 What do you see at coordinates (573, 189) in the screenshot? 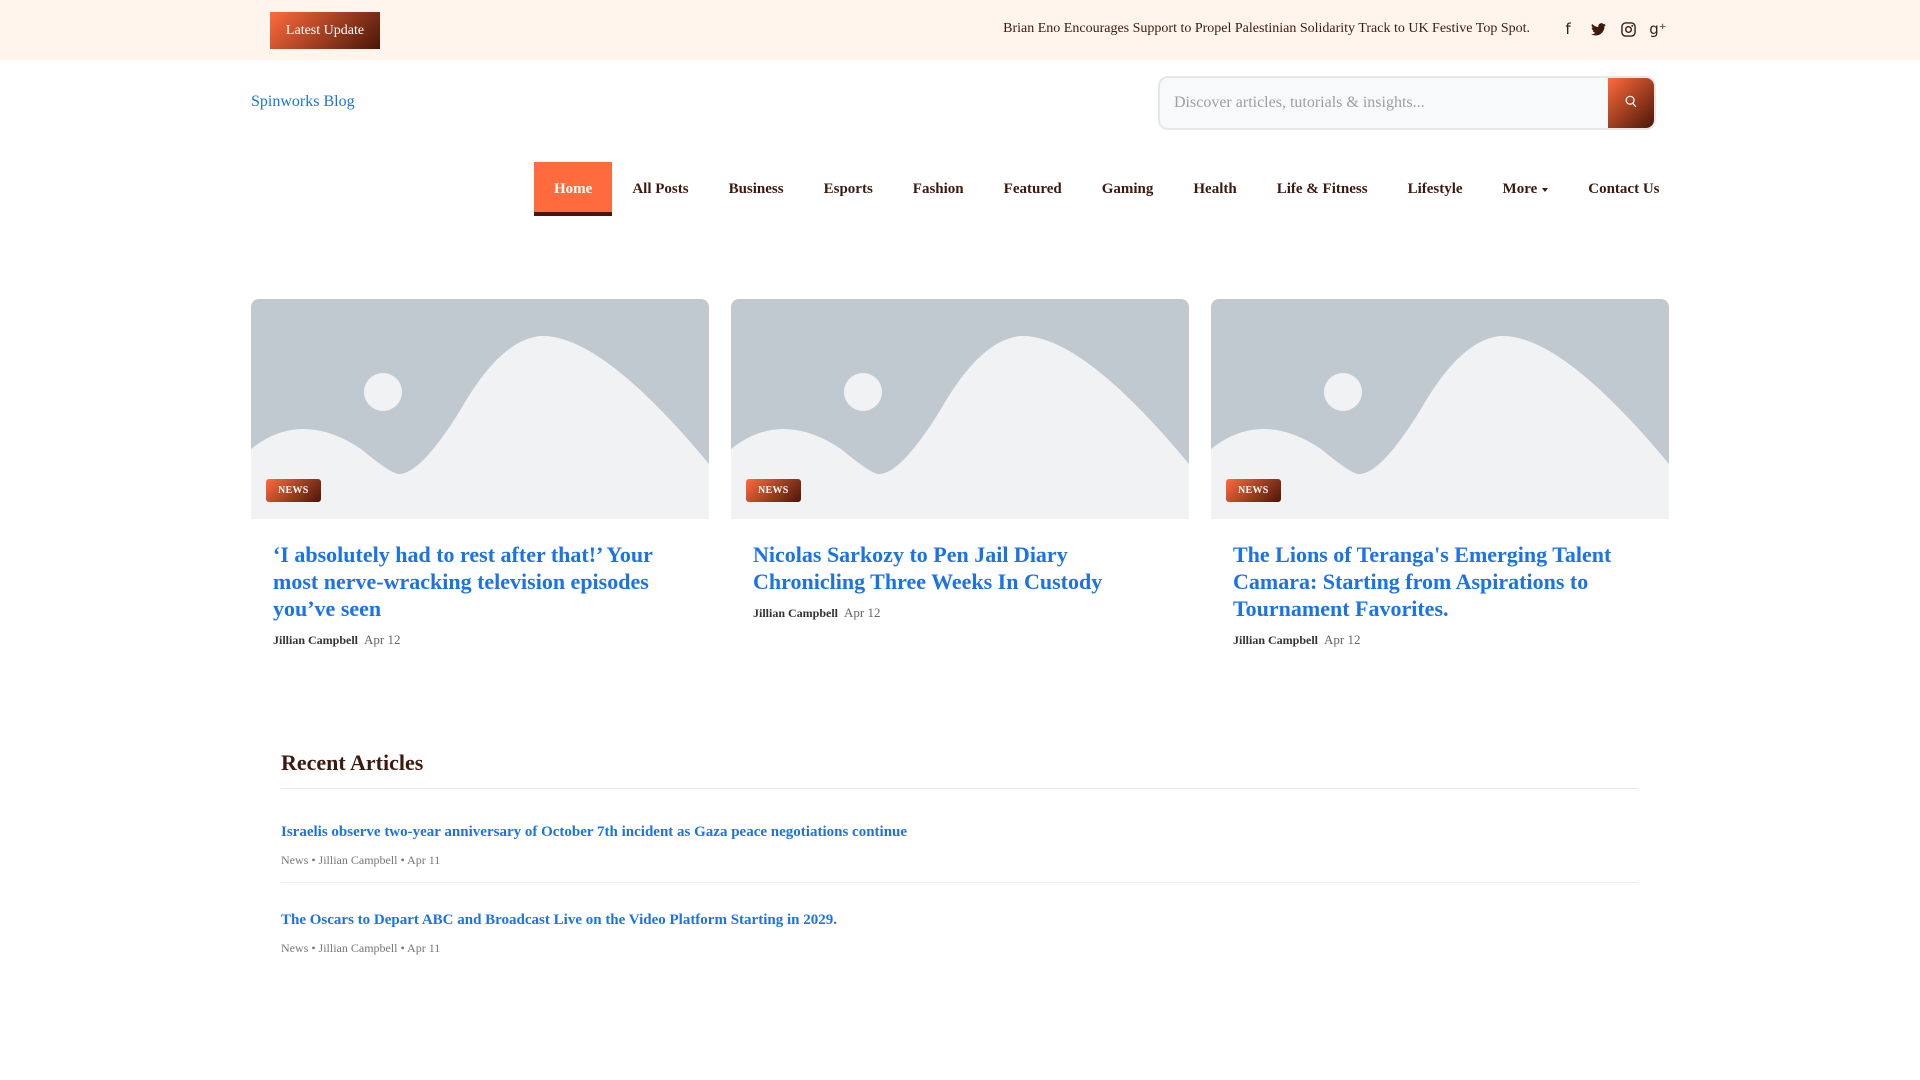
I see `nav-home: Home` at bounding box center [573, 189].